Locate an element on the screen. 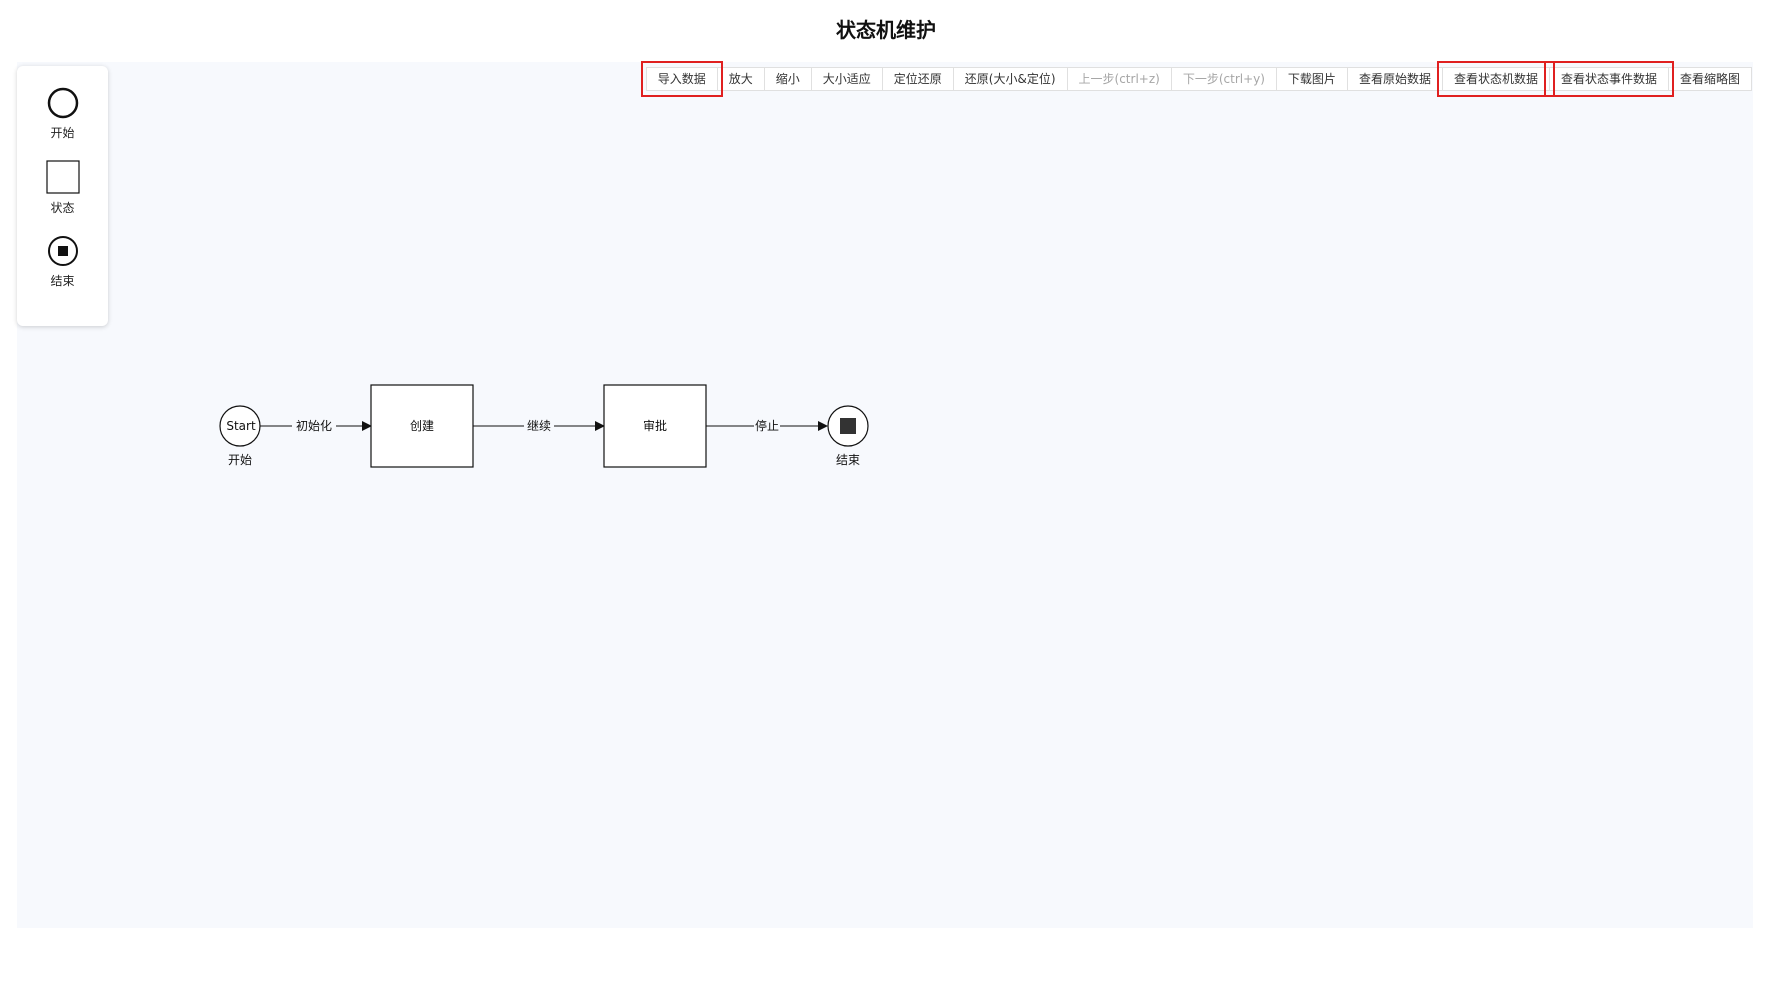 This screenshot has width=1790, height=1004. shape-palette: 开始 状态 结束 is located at coordinates (62, 196).